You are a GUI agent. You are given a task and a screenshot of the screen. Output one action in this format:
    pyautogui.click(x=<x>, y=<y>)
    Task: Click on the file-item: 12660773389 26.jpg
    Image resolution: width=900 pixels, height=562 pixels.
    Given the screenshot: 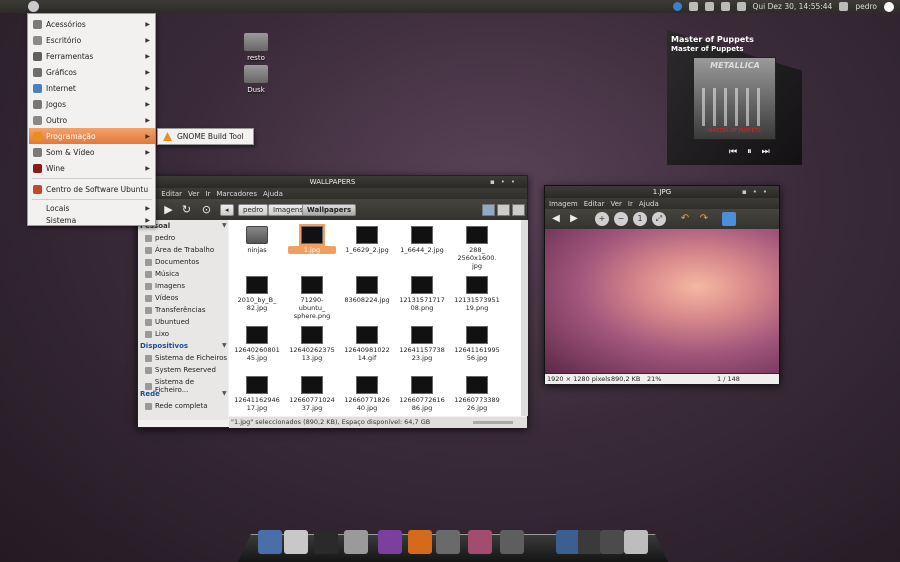 What is the action you would take?
    pyautogui.click(x=477, y=394)
    